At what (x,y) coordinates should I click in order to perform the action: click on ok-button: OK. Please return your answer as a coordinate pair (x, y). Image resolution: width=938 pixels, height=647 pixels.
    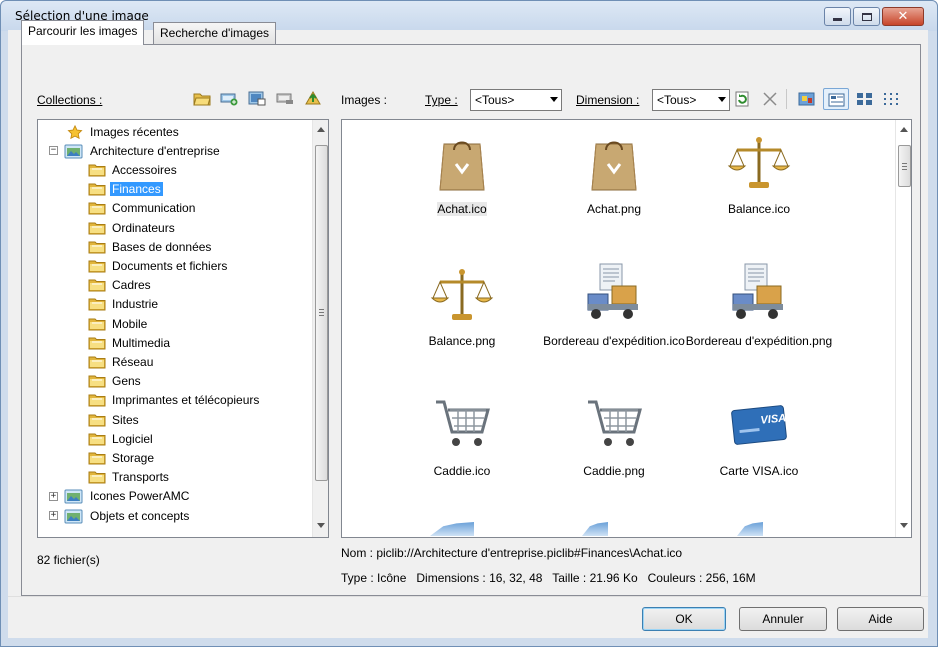
    Looking at the image, I should click on (684, 619).